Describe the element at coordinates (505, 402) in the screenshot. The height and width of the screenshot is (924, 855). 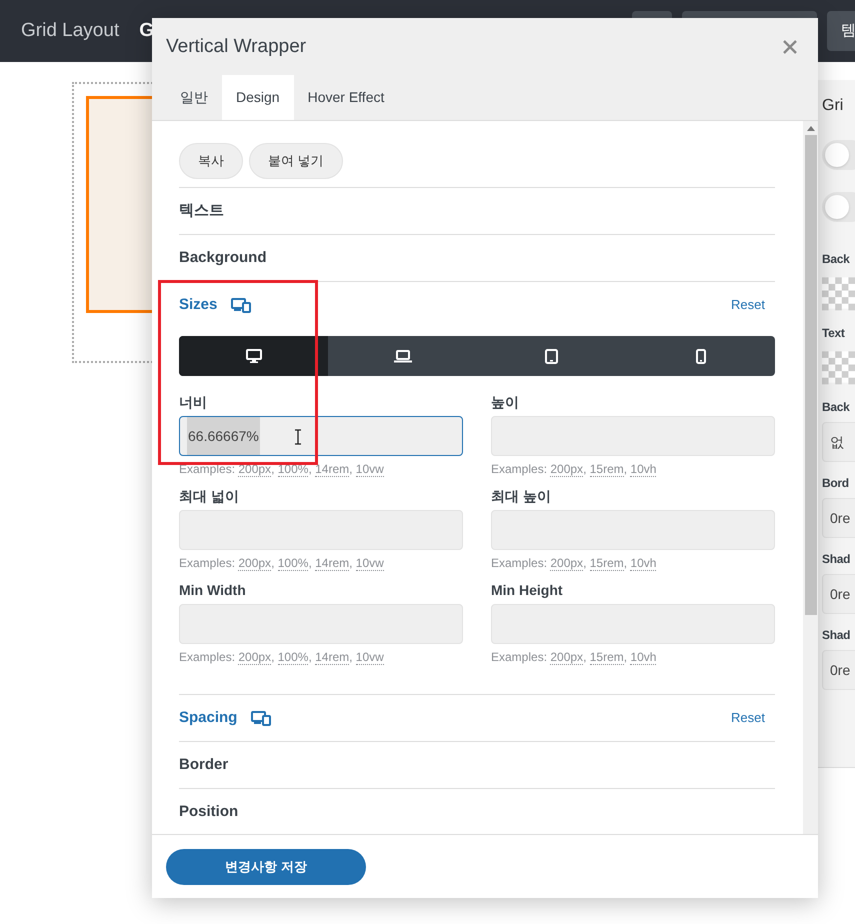
I see `field-label: 높이` at that location.